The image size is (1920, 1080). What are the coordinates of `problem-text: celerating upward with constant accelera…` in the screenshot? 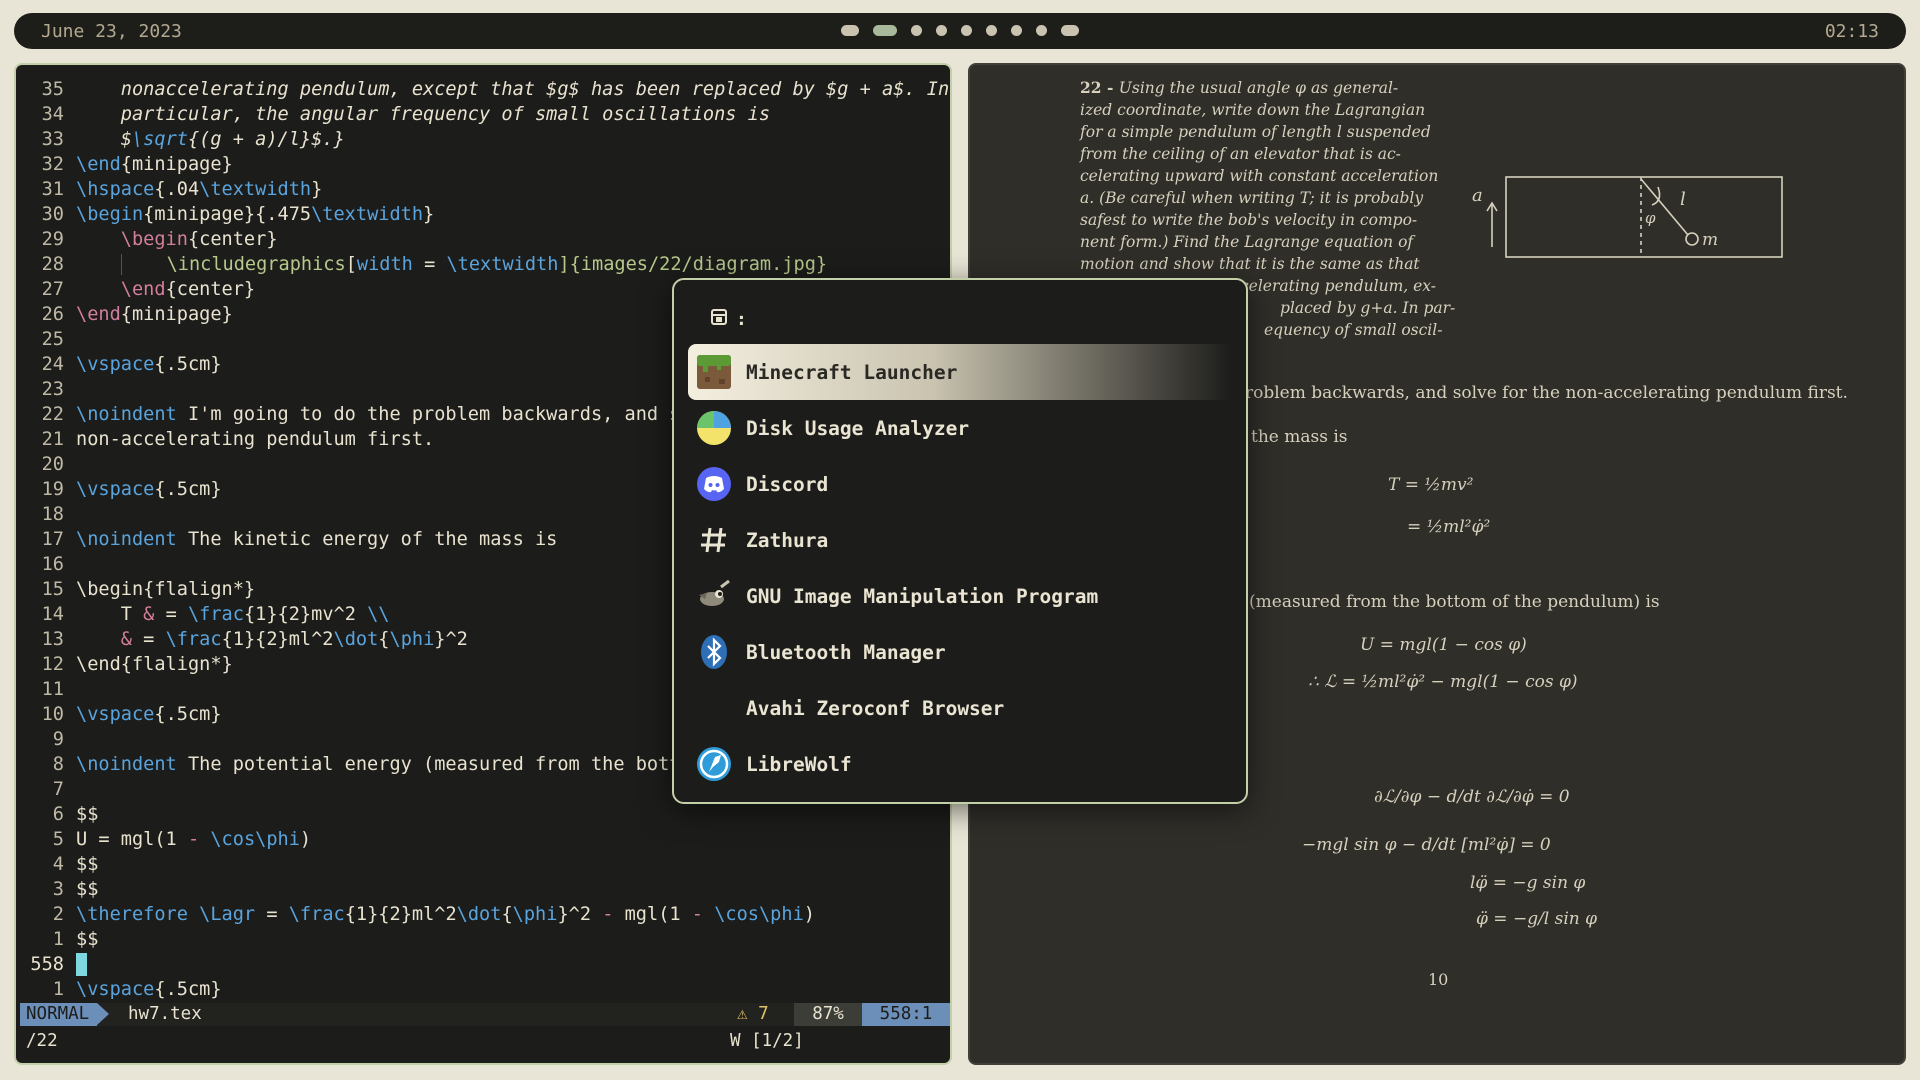 It's located at (1259, 176).